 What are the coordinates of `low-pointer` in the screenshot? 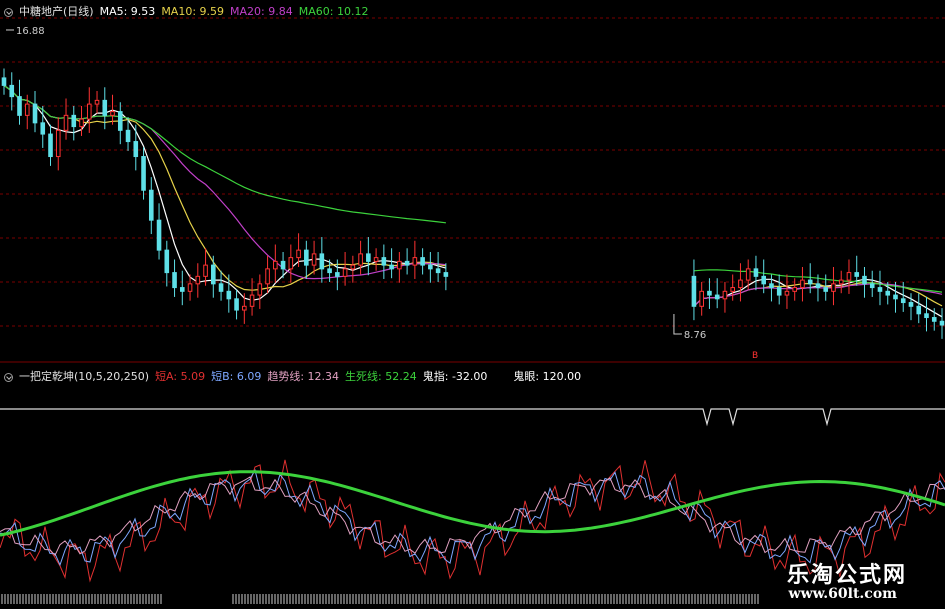 It's located at (677, 324).